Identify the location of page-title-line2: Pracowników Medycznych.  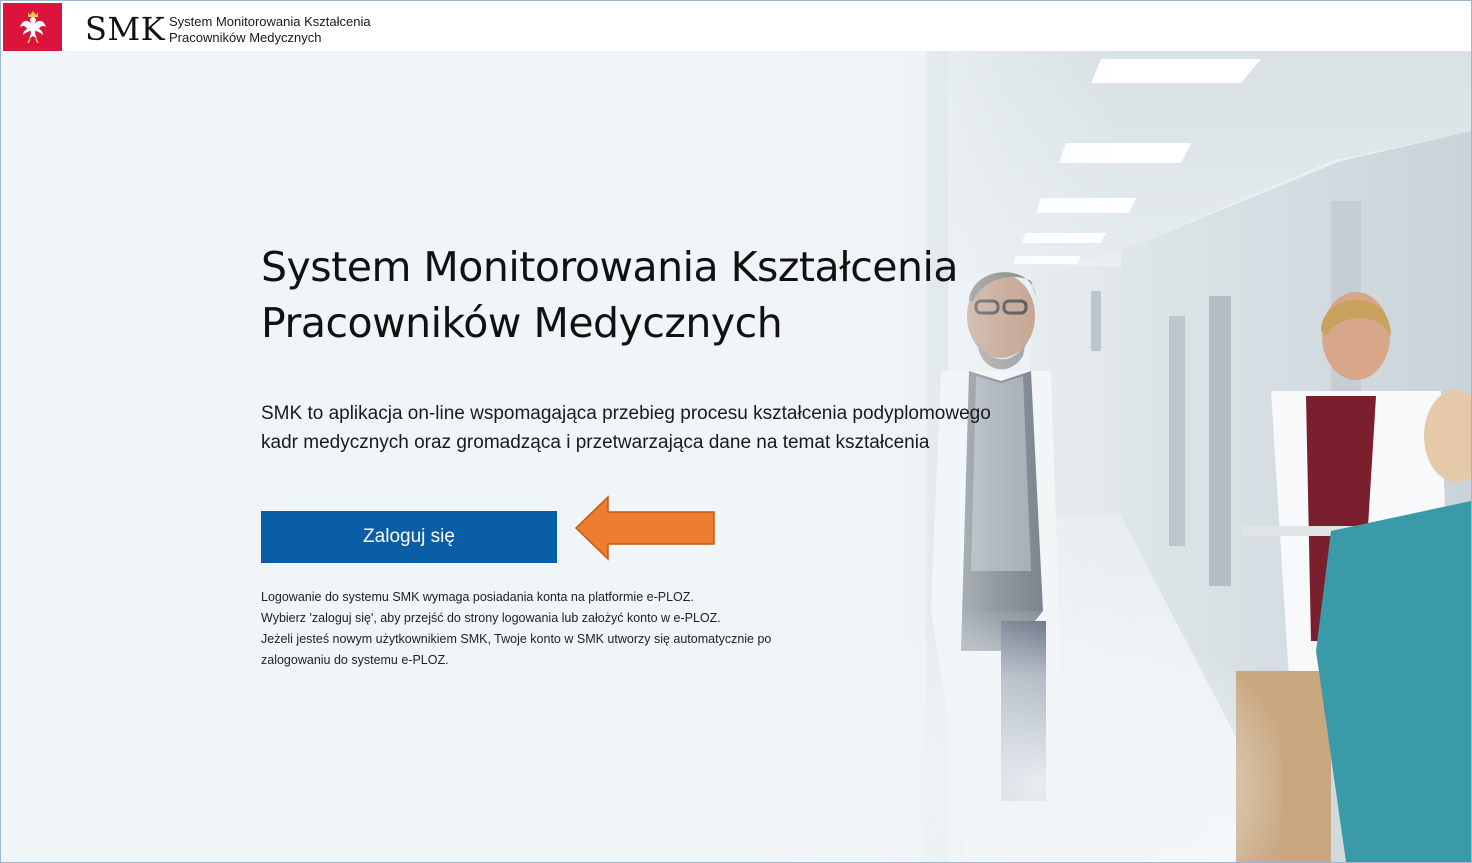
(522, 323).